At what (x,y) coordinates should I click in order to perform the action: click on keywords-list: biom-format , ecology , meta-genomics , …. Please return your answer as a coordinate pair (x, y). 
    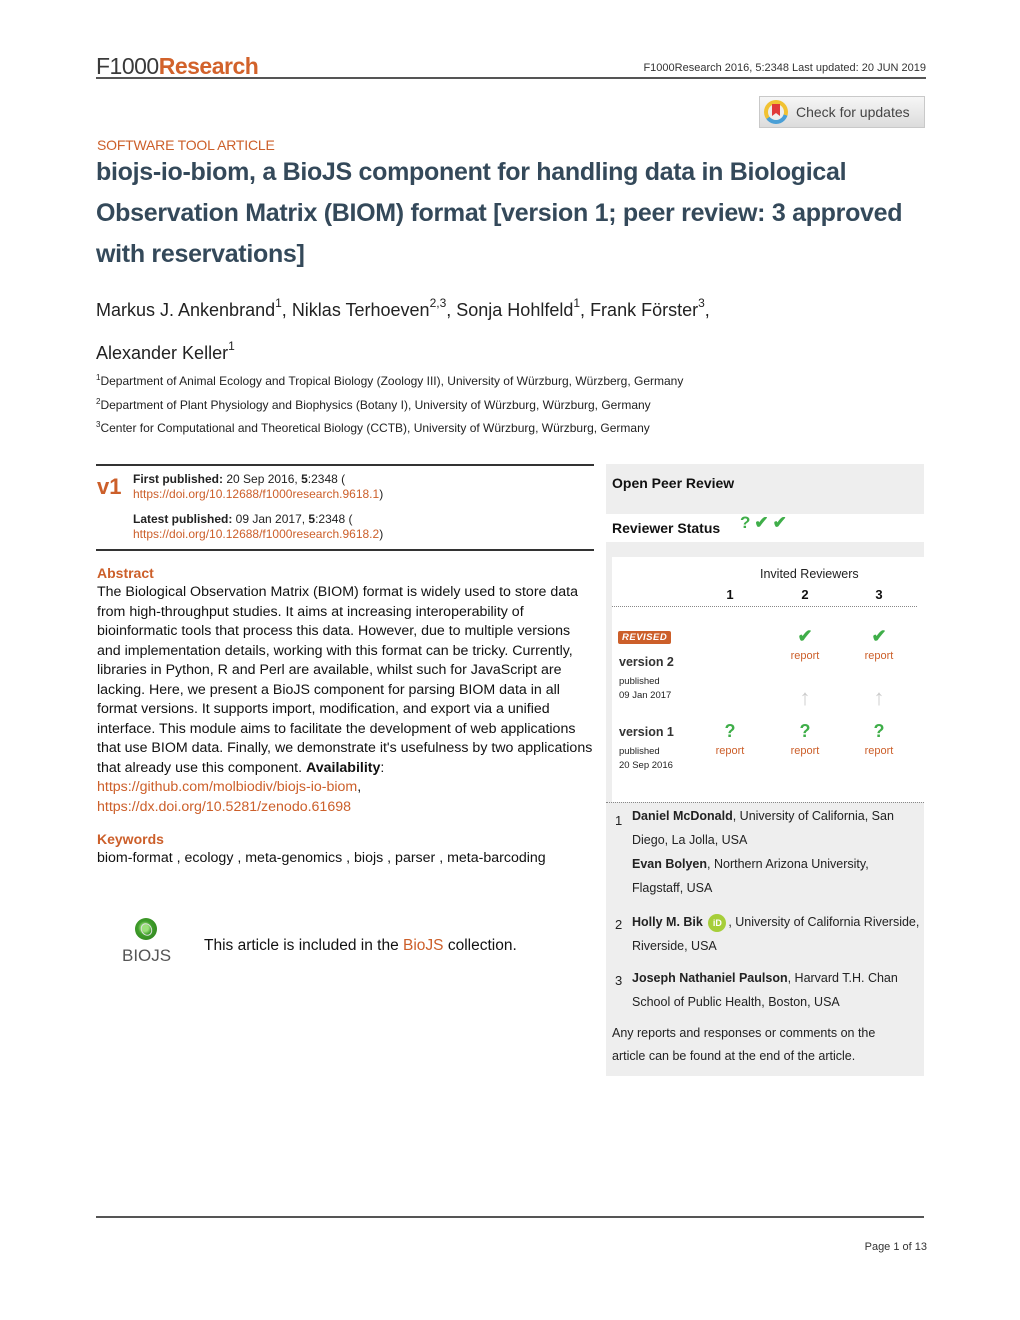
    Looking at the image, I should click on (321, 858).